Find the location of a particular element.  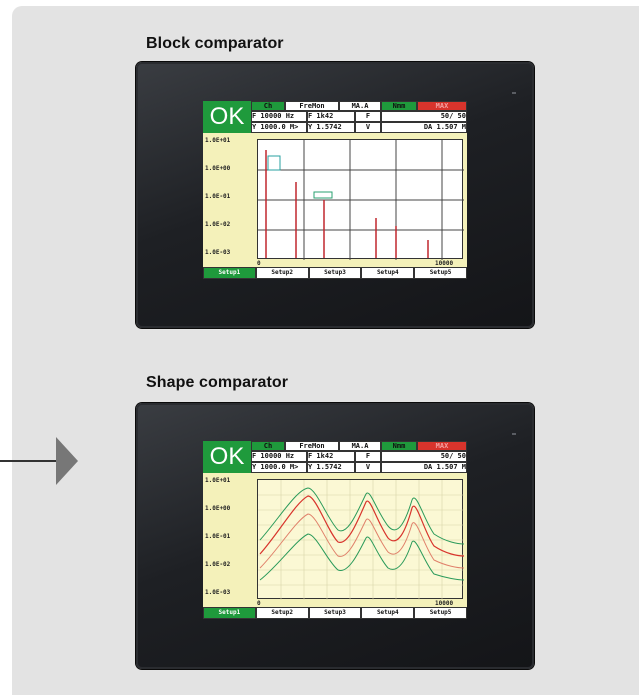

spectrum-graph is located at coordinates (361, 200).